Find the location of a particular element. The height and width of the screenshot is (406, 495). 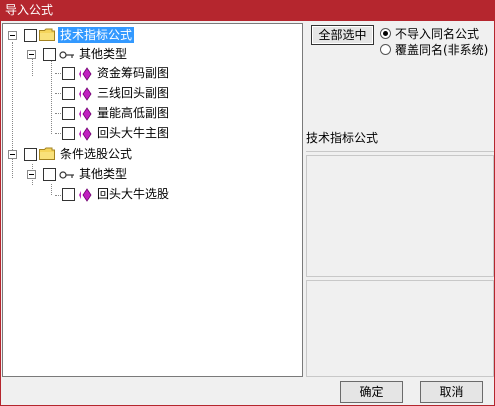

radio-skip-duplicates: 不导入同名公式 is located at coordinates (436, 34).